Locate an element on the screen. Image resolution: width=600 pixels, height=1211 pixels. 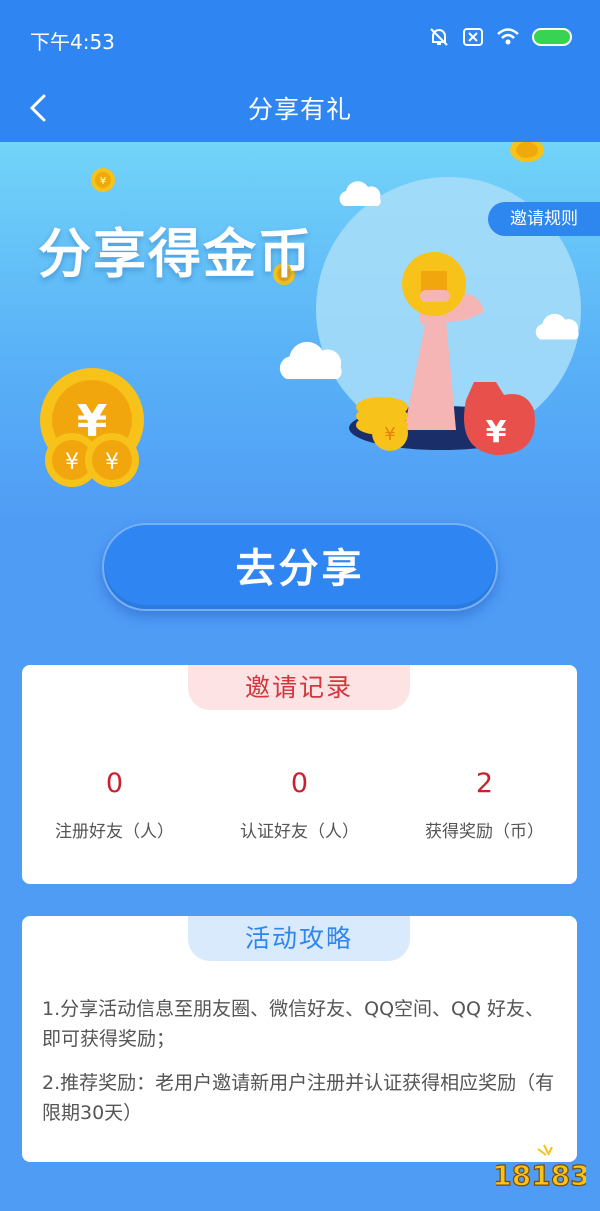
invite-stats: 0 注册好友（人） 0 认证好友（人） 2 获得奖励（币） is located at coordinates (299, 805).